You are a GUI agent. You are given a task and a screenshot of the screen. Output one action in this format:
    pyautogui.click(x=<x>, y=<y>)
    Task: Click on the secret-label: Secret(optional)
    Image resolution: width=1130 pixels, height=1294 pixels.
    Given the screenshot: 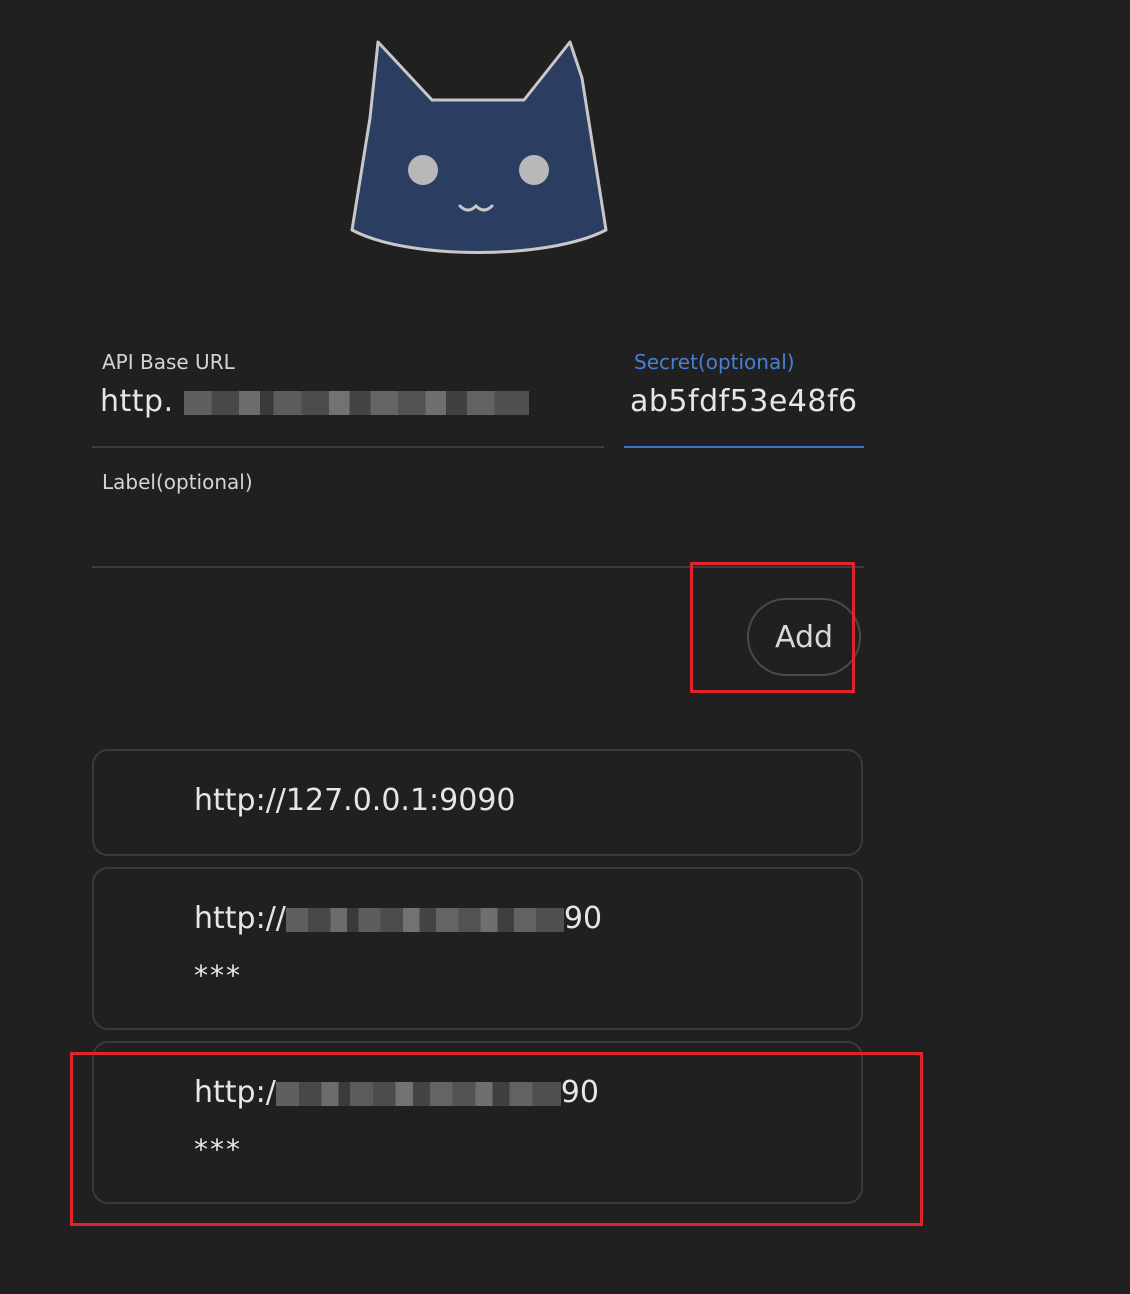 What is the action you would take?
    pyautogui.click(x=714, y=362)
    